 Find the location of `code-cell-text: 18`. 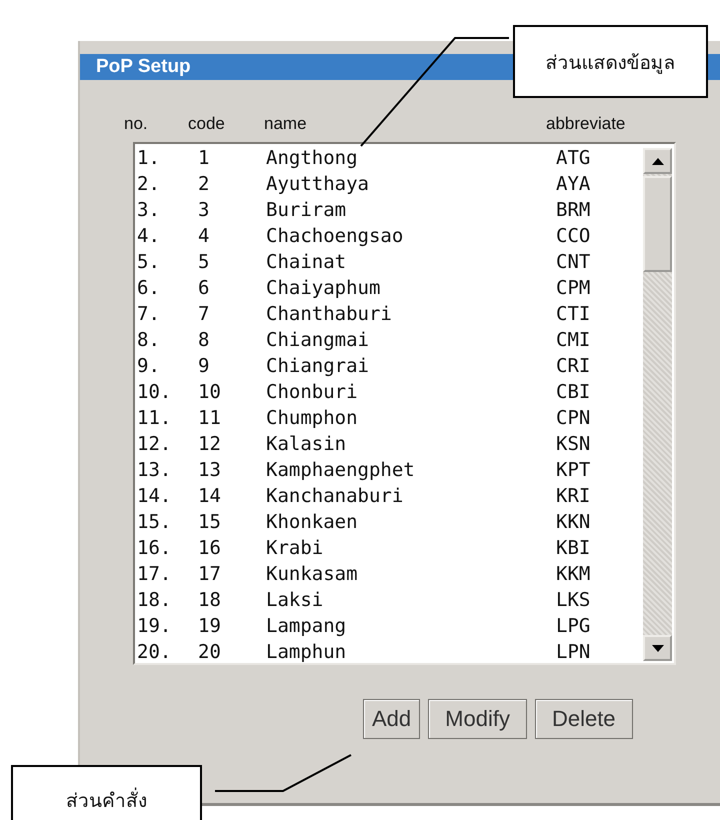

code-cell-text: 18 is located at coordinates (210, 600).